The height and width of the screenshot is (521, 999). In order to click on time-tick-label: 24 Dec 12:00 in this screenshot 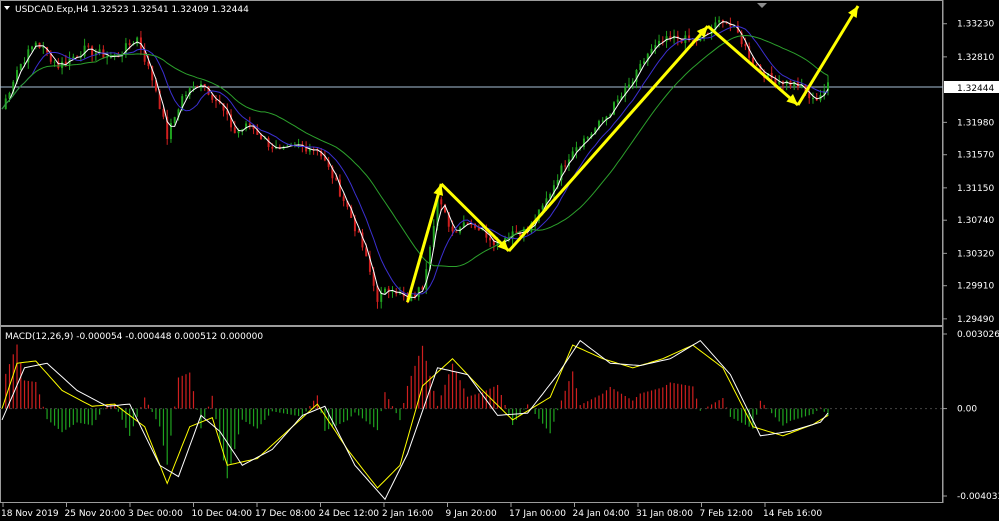, I will do `click(349, 514)`.